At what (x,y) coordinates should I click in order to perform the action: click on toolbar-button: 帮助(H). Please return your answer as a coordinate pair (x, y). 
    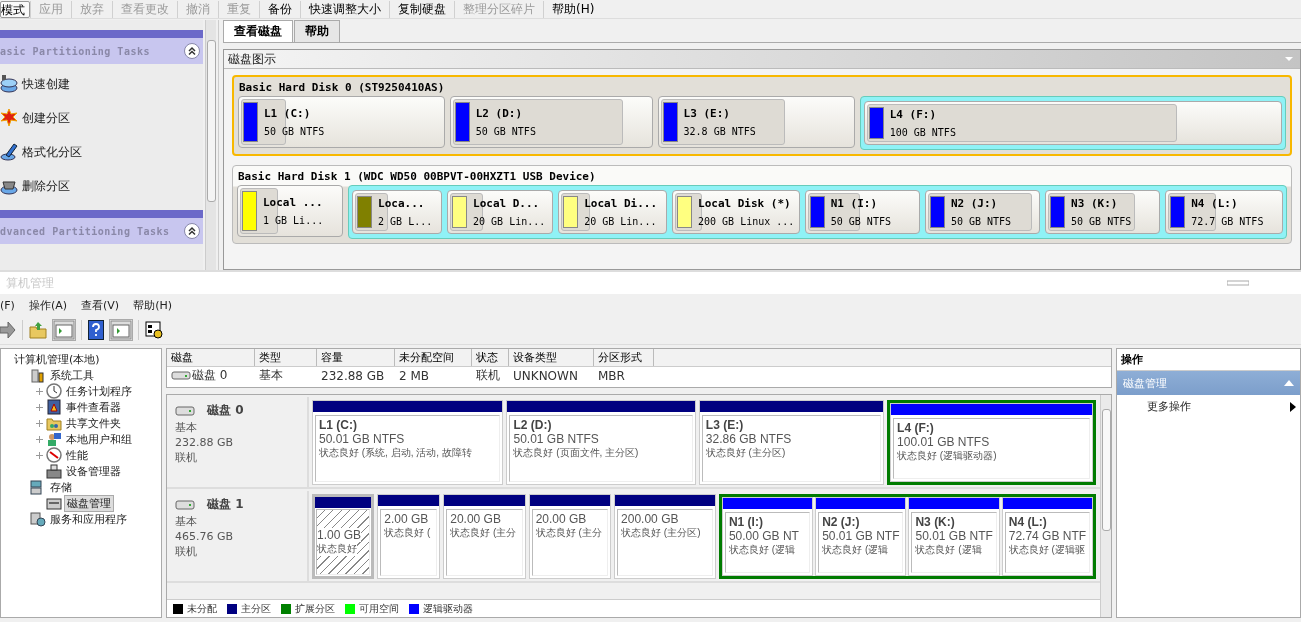
    Looking at the image, I should click on (573, 9).